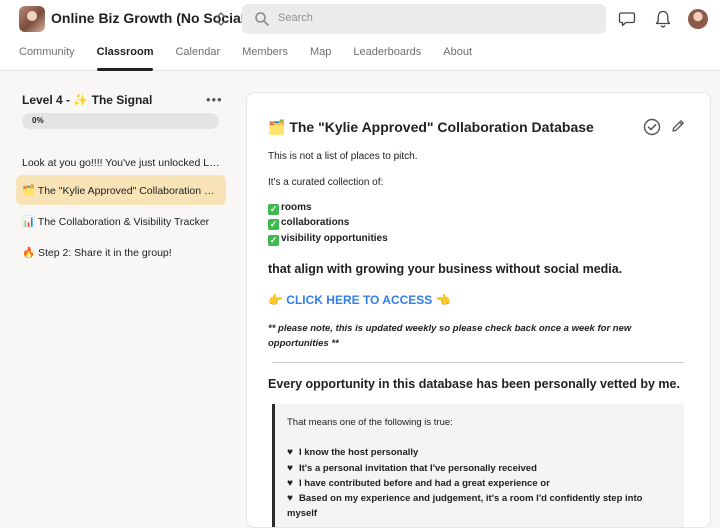  Describe the element at coordinates (214, 99) in the screenshot. I see `more-options-icon: •••` at that location.